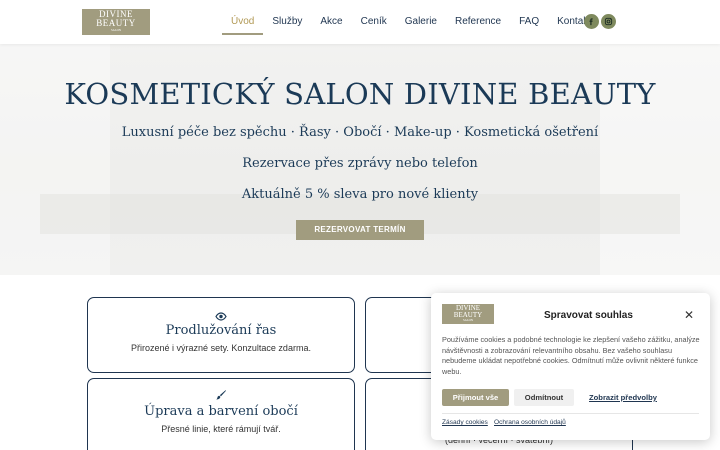 The image size is (720, 450). What do you see at coordinates (374, 22) in the screenshot?
I see `nav-item-cenik: Ceník` at bounding box center [374, 22].